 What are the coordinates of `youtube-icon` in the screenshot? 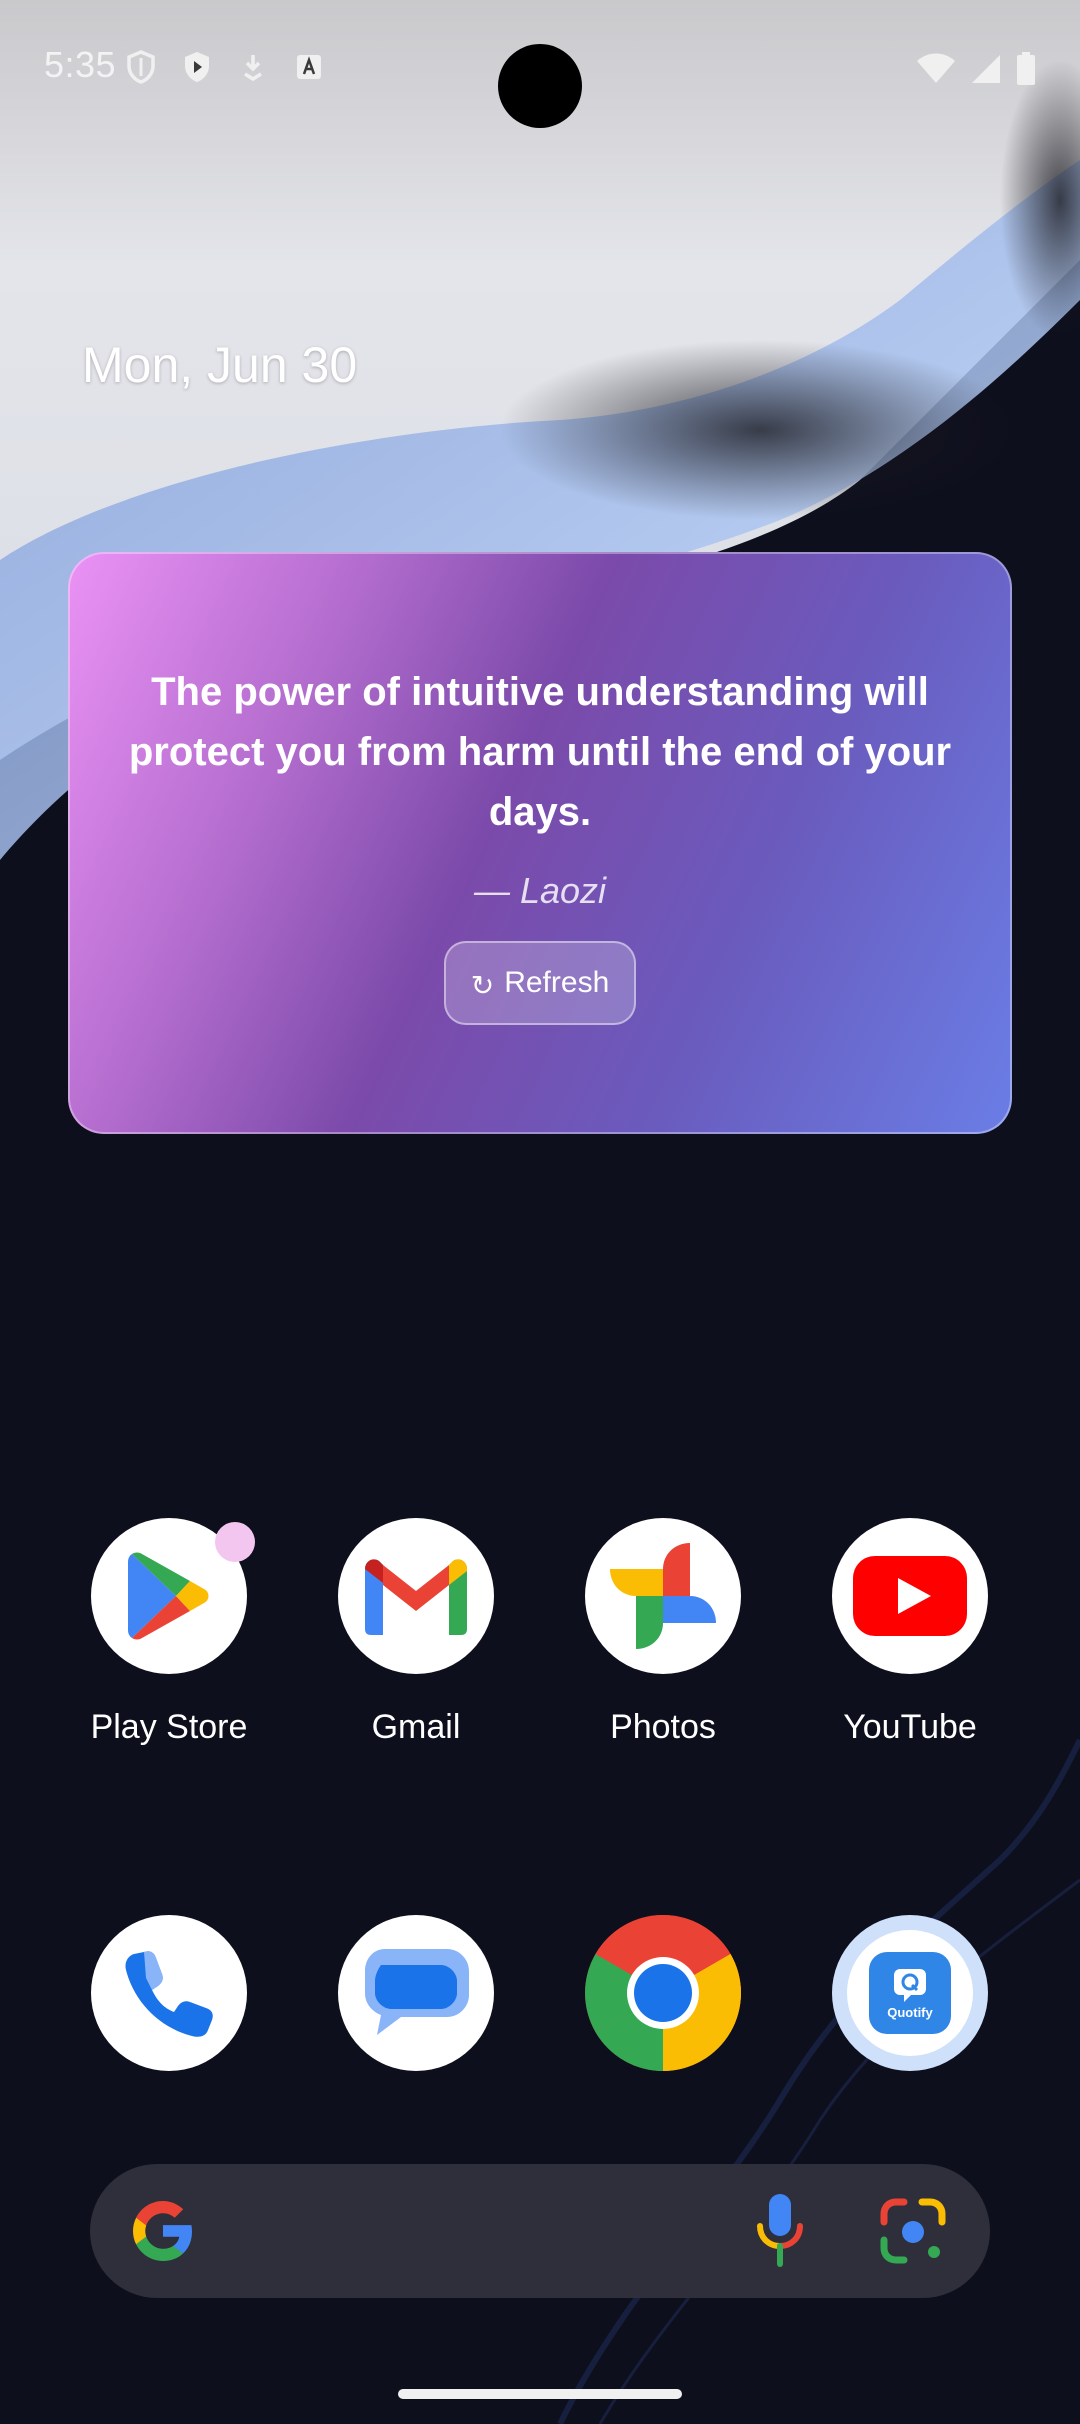 It's located at (910, 1596).